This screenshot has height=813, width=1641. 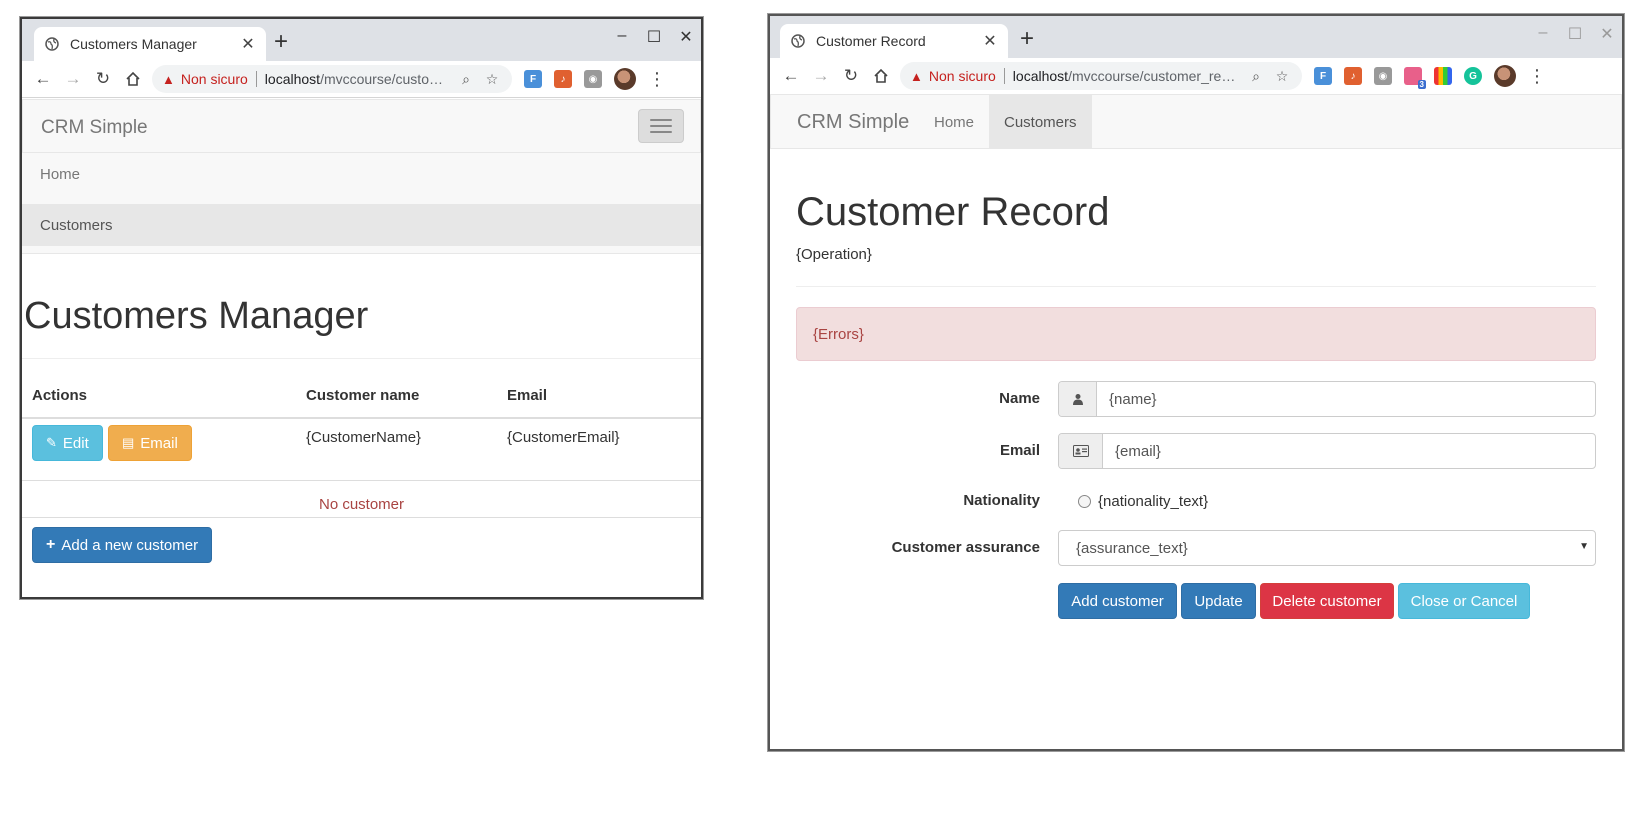 I want to click on address-card-icon, so click(x=1081, y=451).